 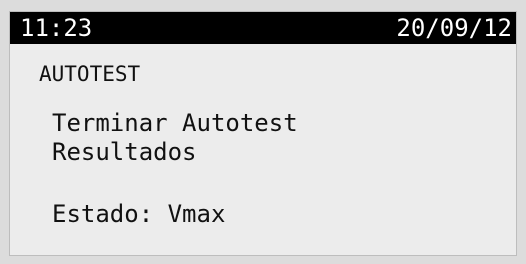 I want to click on status-bar: 11:23 20/09/12, so click(x=263, y=28).